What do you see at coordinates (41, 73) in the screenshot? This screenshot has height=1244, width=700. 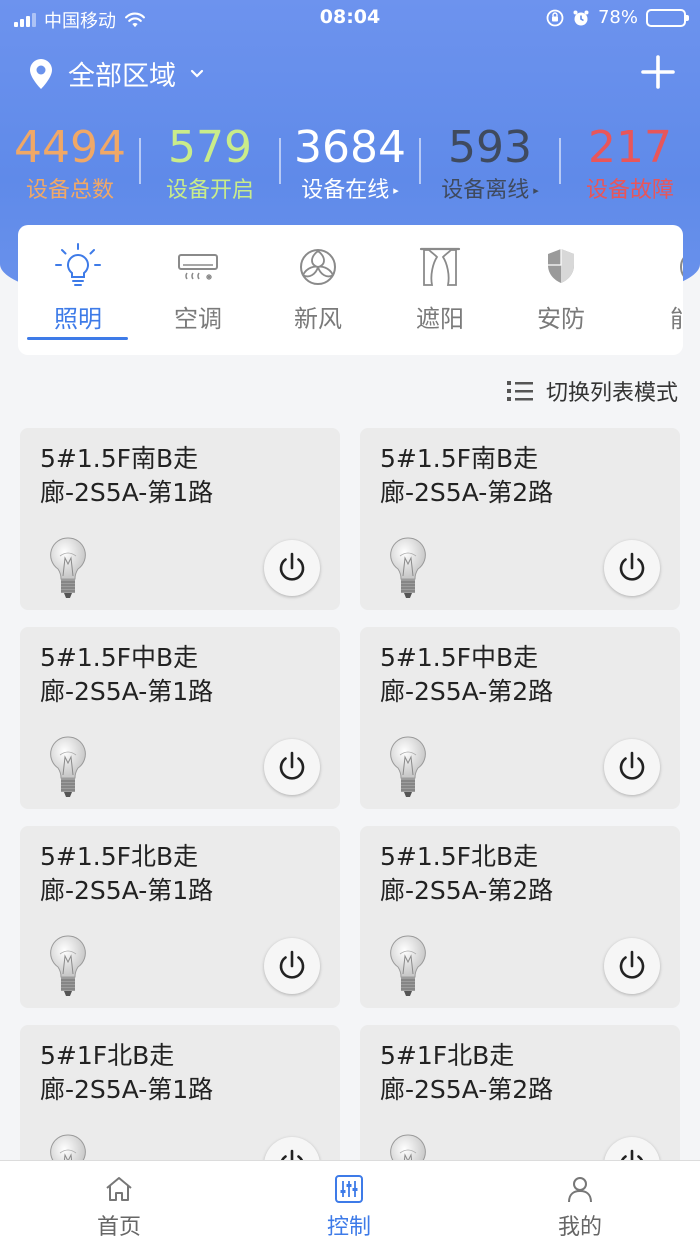 I see `location-pin-icon` at bounding box center [41, 73].